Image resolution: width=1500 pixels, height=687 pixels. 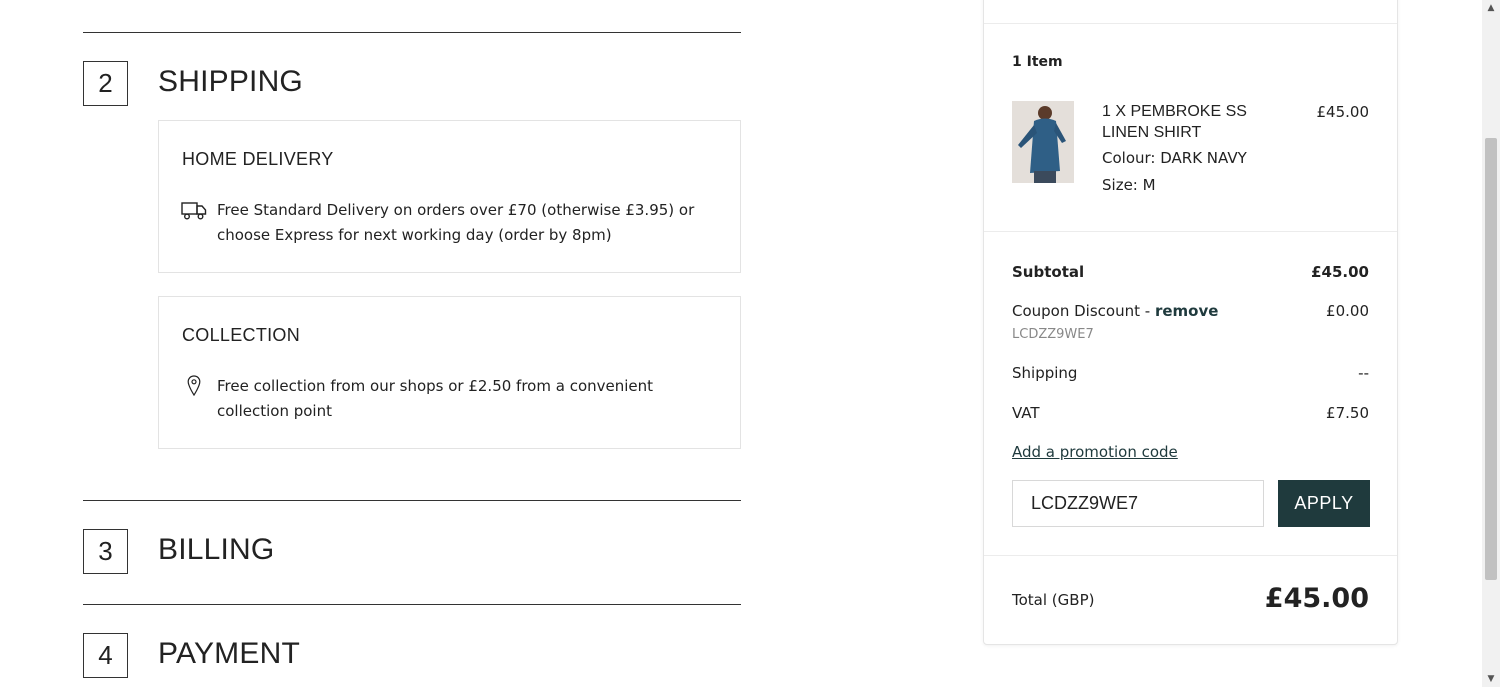 I want to click on truck-icon, so click(x=194, y=213).